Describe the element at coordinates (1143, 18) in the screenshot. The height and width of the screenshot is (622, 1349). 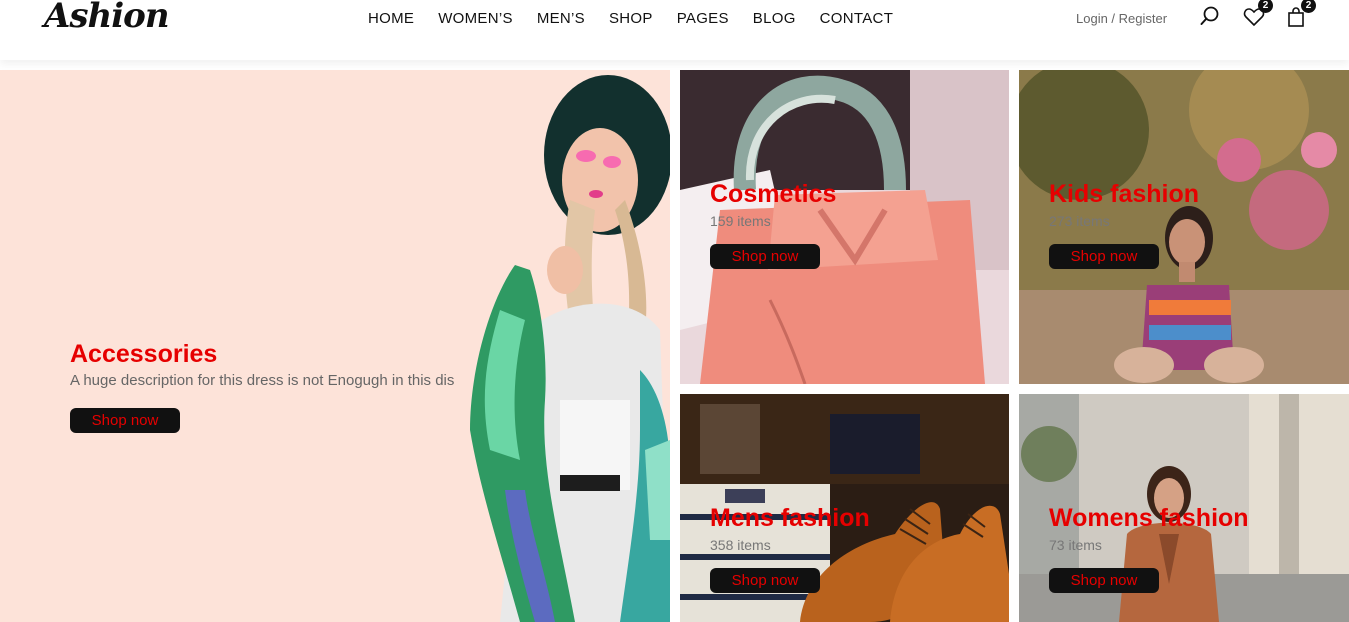
I see `register-link: Register` at that location.